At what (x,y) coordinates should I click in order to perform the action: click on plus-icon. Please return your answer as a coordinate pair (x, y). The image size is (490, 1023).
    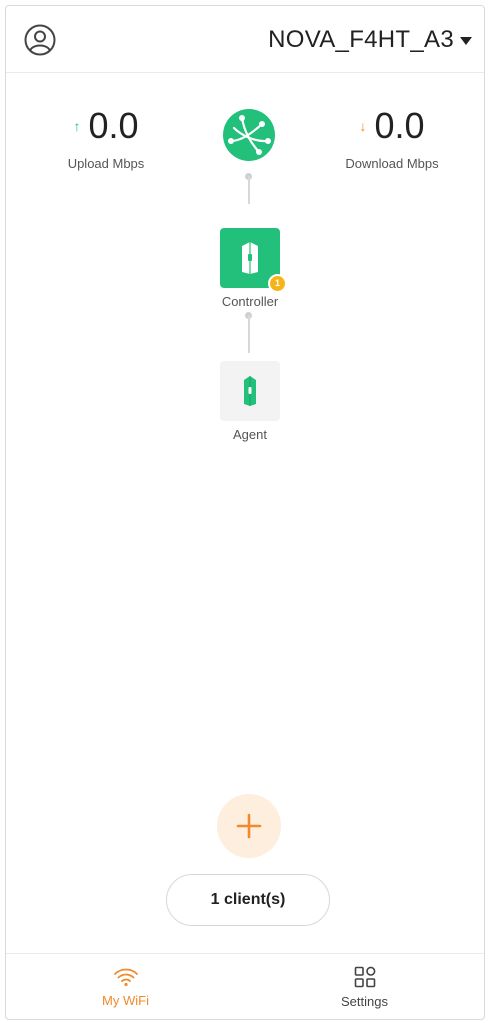
    Looking at the image, I should click on (249, 826).